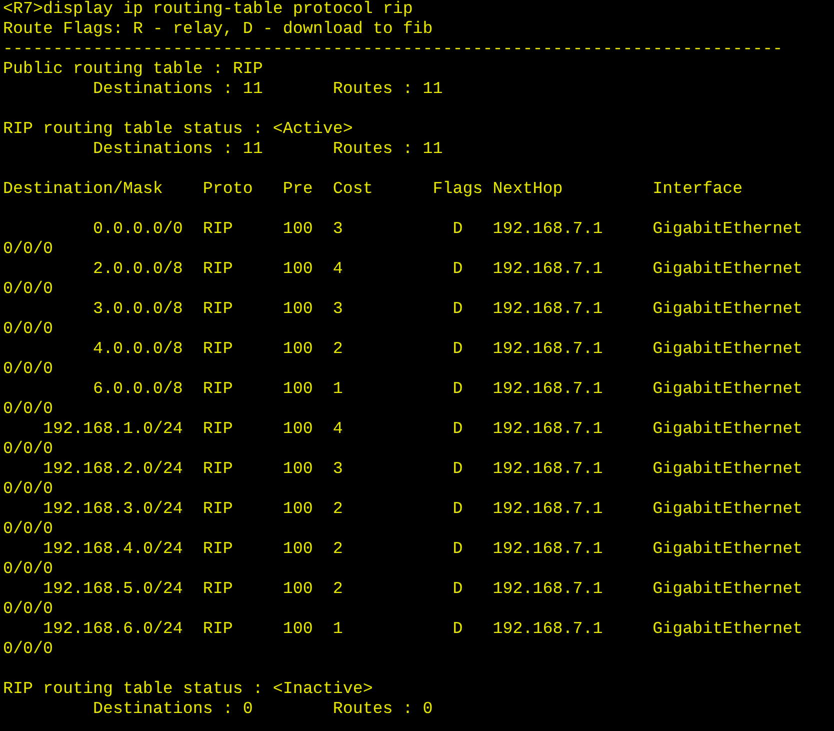 The height and width of the screenshot is (731, 834). I want to click on command-line: <R7>display ip routing-table protocol rip, so click(208, 9).